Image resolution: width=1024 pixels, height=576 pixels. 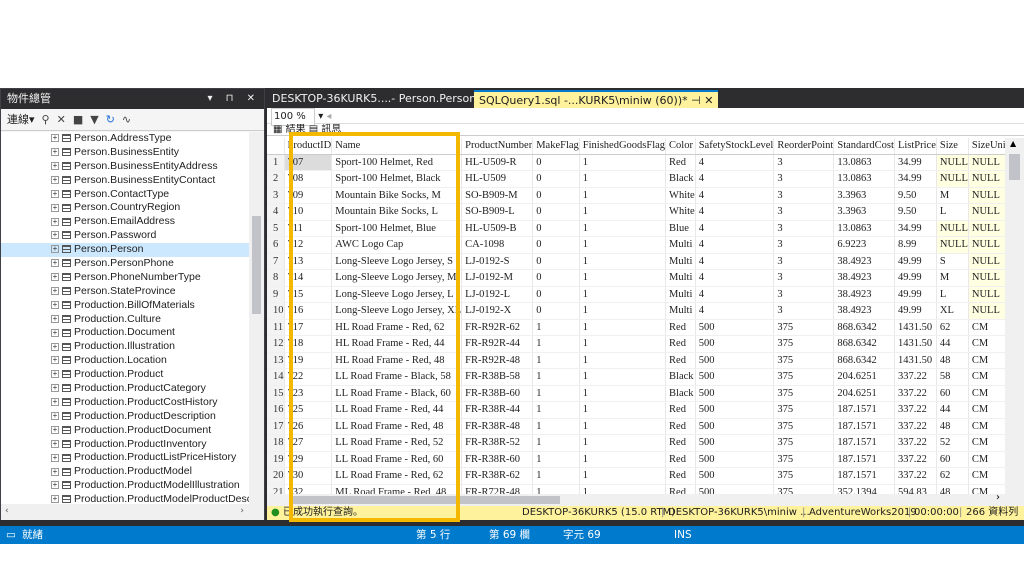 I want to click on table-cell: LL Road Frame - Red, 44, so click(x=397, y=410).